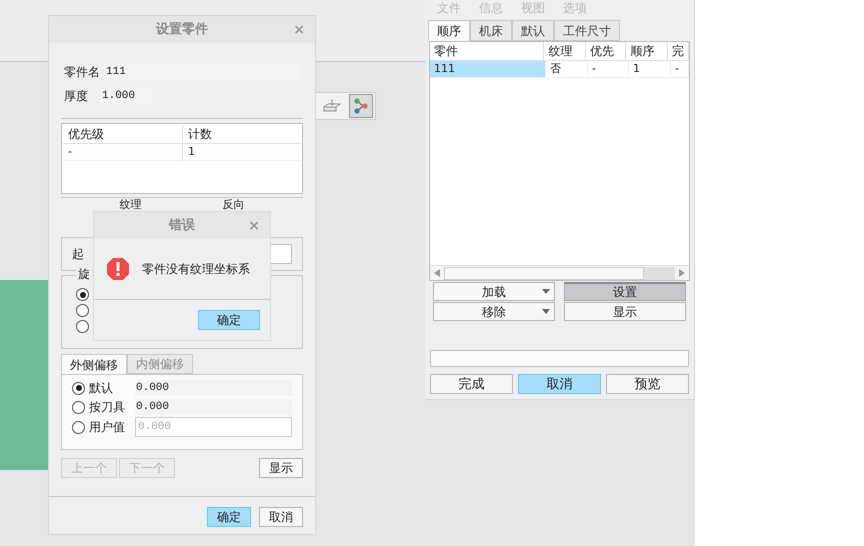 The image size is (864, 546). What do you see at coordinates (682, 273) in the screenshot?
I see `scroll-right-icon` at bounding box center [682, 273].